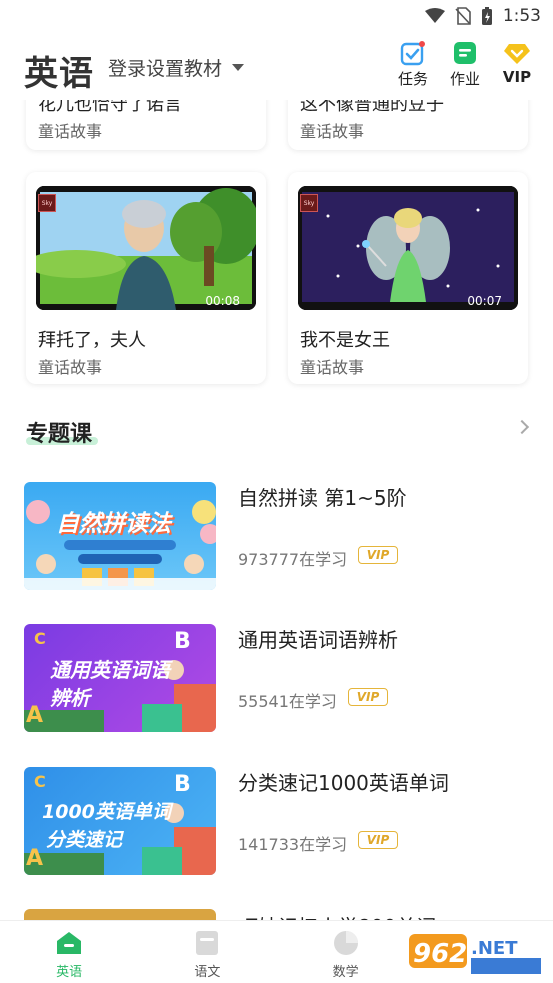 This screenshot has height=983, width=553. I want to click on story-title: 拜托了，夫人, so click(92, 340).